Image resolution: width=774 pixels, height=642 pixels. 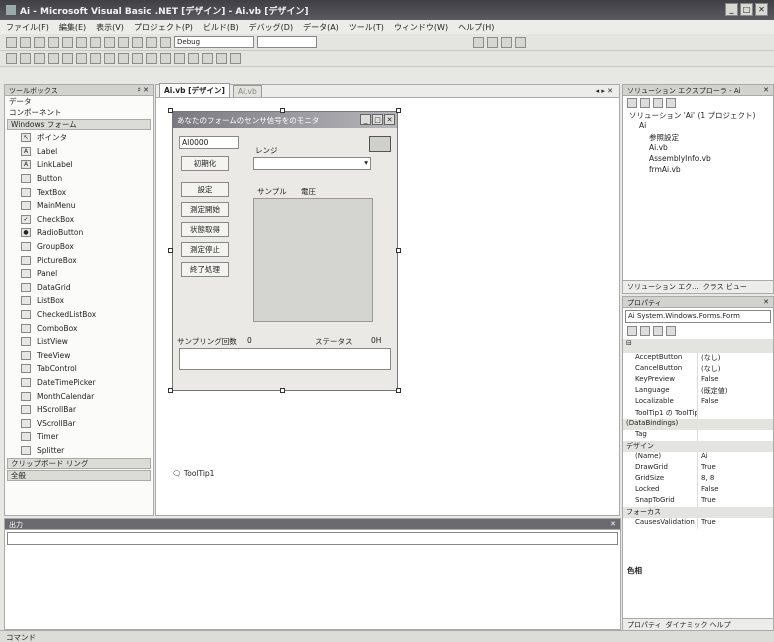 What do you see at coordinates (79, 476) in the screenshot?
I see `toolbox-section-general: 全般` at bounding box center [79, 476].